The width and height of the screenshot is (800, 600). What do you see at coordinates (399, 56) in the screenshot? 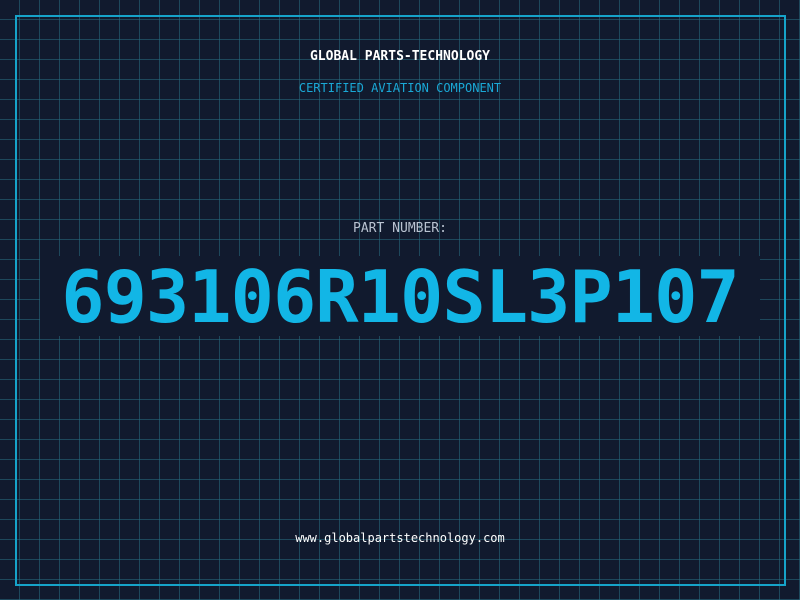
I see `brand-title: GLOBAL PARTS-TECHNOLOGY` at bounding box center [399, 56].